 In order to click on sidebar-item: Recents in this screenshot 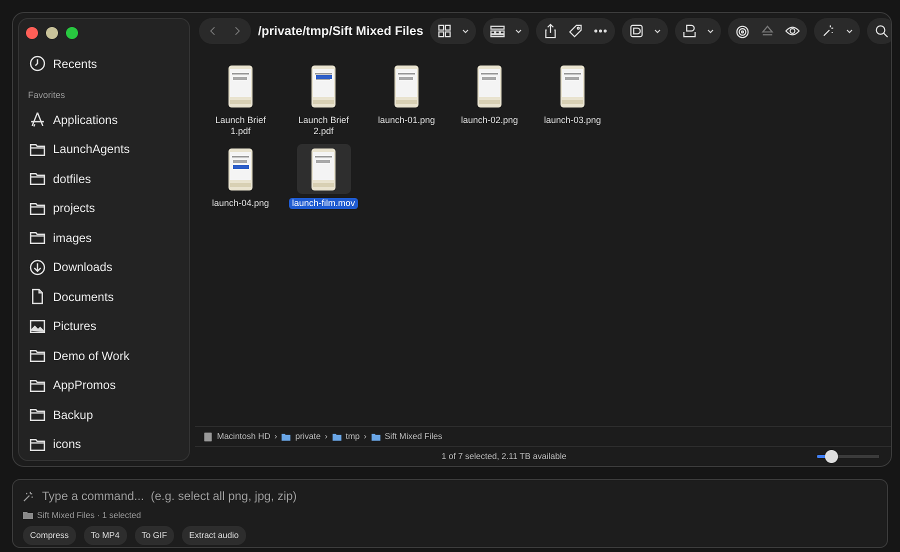, I will do `click(104, 63)`.